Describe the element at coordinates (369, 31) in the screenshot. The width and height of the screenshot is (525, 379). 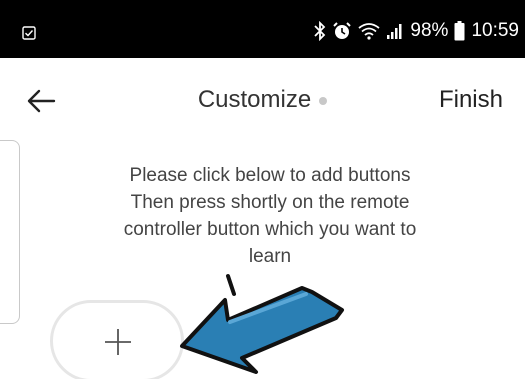
I see `wifi-icon` at that location.